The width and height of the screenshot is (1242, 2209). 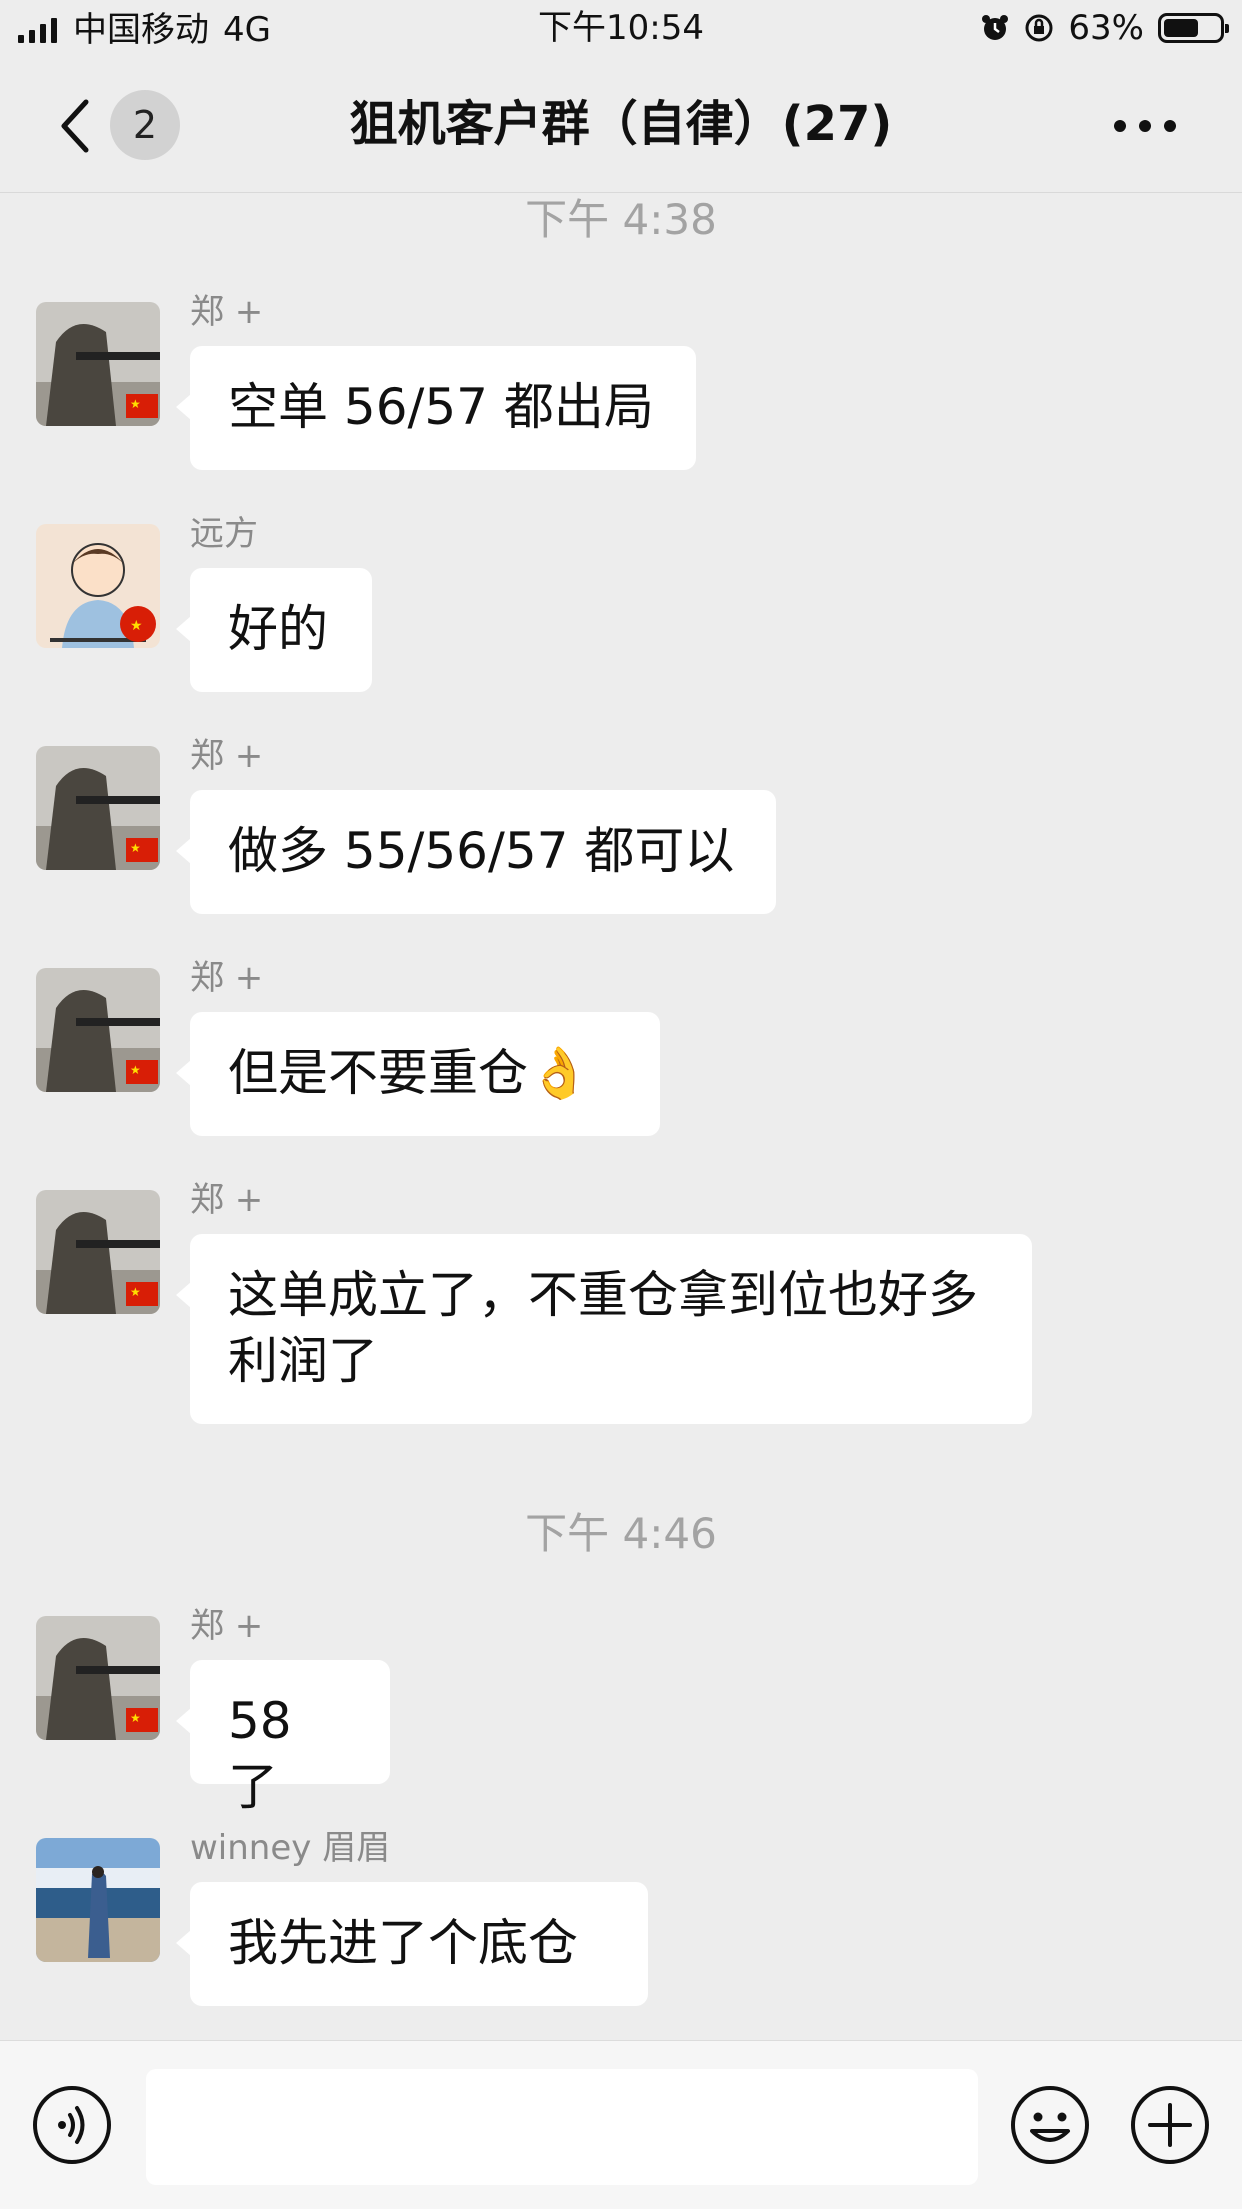 I want to click on timestamp: 下午 4:38, so click(x=621, y=219).